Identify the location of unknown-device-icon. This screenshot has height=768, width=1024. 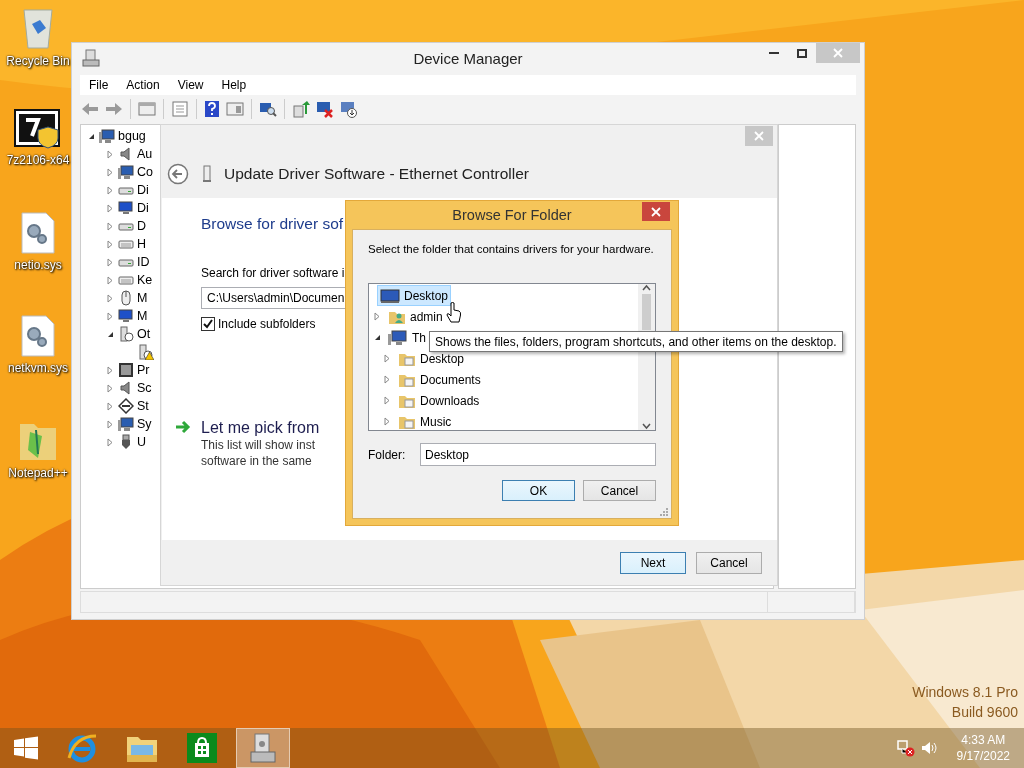
(126, 334).